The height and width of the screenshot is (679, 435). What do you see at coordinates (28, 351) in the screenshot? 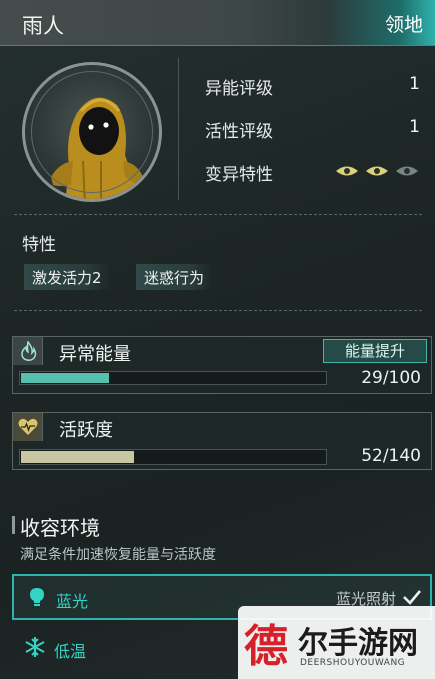
I see `flame-icon` at bounding box center [28, 351].